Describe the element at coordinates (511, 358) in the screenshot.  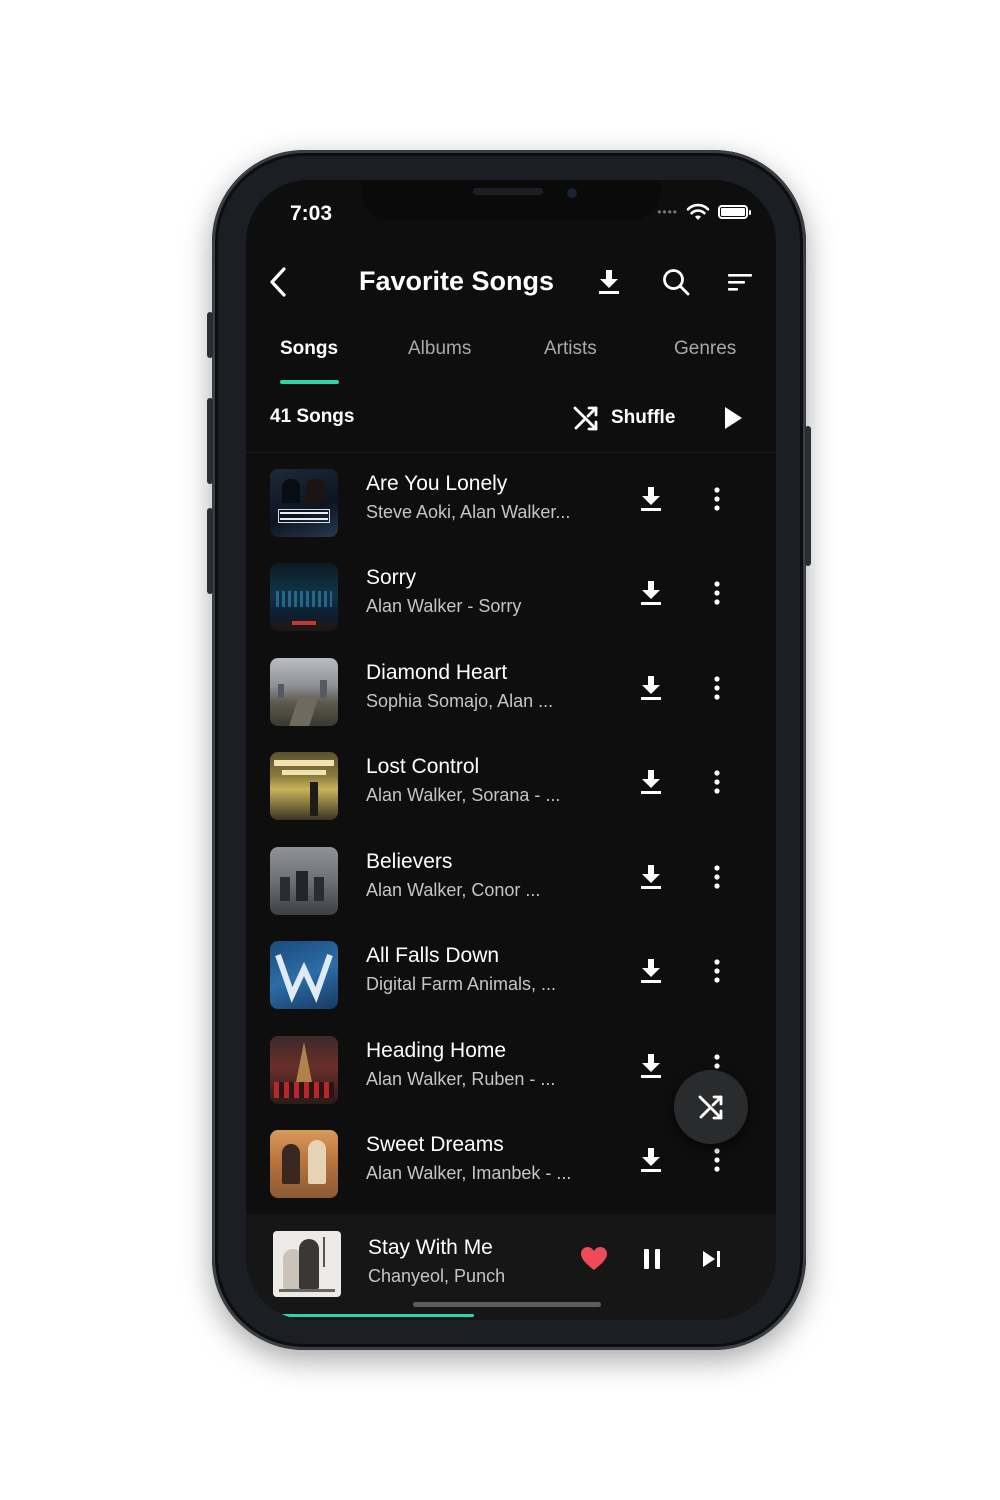
I see `tab-bar: Songs Albums Artists Genres` at that location.